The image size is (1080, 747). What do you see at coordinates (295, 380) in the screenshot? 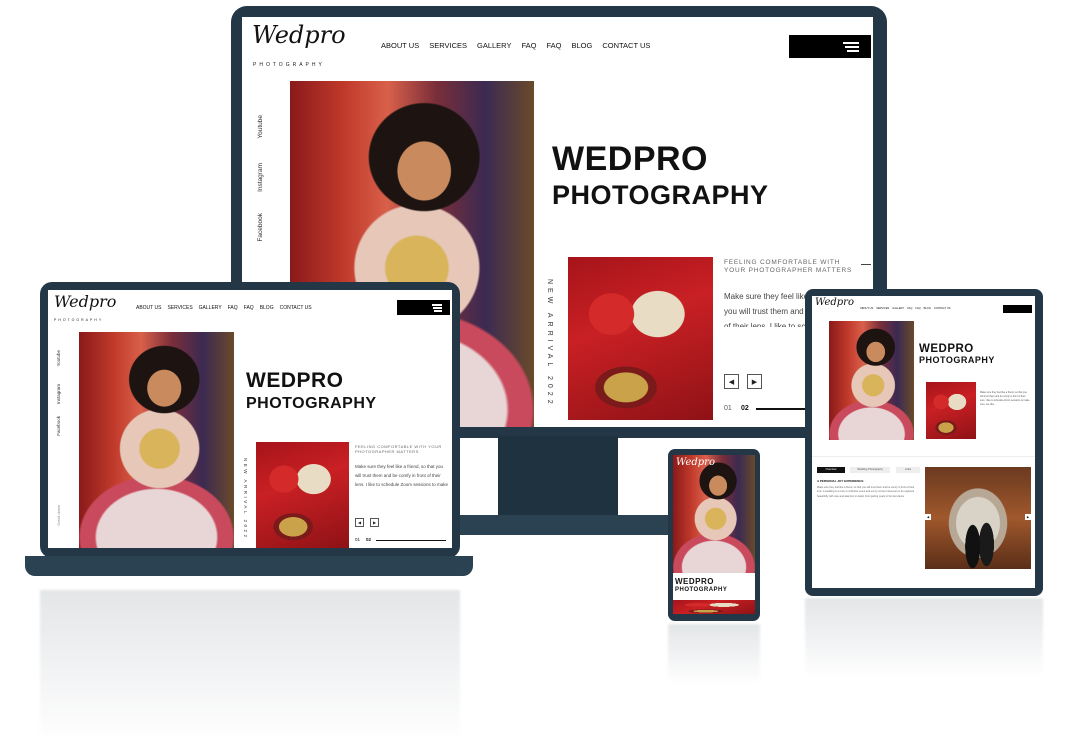
I see `laptop-hero-title: WEDPRO` at bounding box center [295, 380].